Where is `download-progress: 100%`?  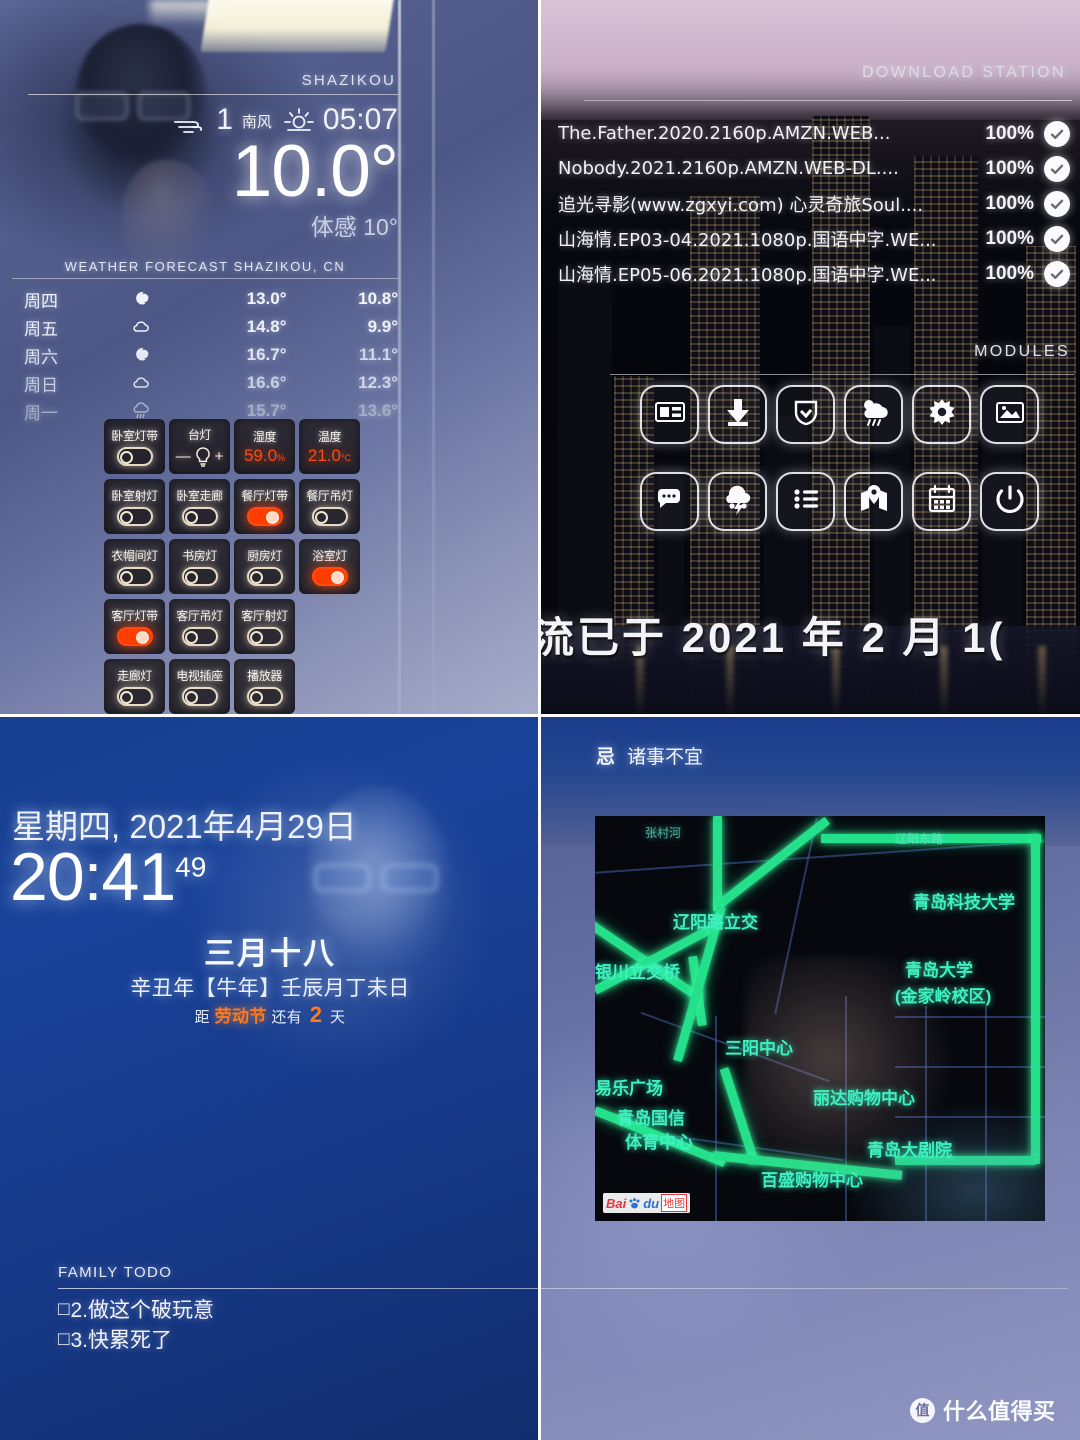
download-progress: 100% is located at coordinates (1009, 203).